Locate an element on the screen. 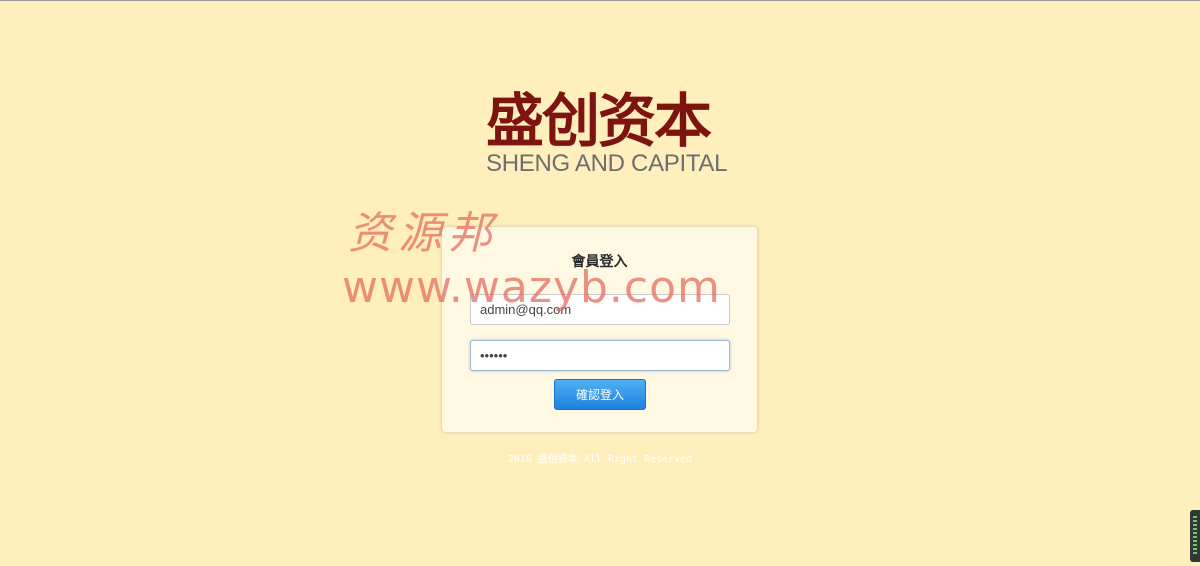 This screenshot has width=1200, height=566. logo-chinese-name: 盛创资本 is located at coordinates (599, 121).